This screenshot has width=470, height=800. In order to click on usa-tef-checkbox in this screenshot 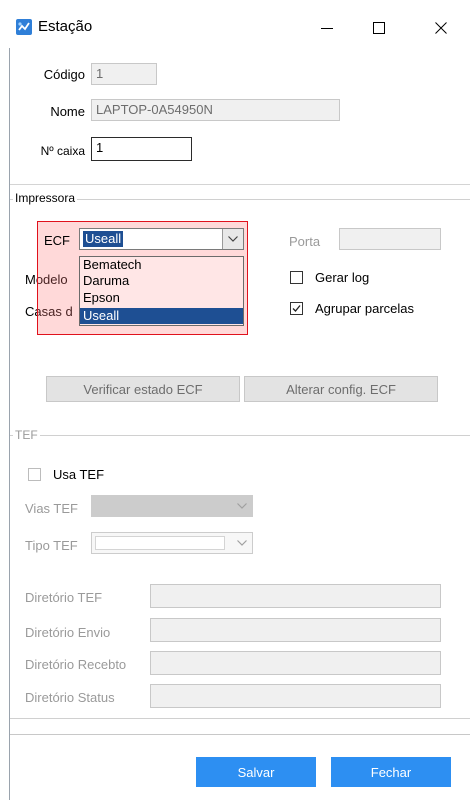, I will do `click(34, 474)`.